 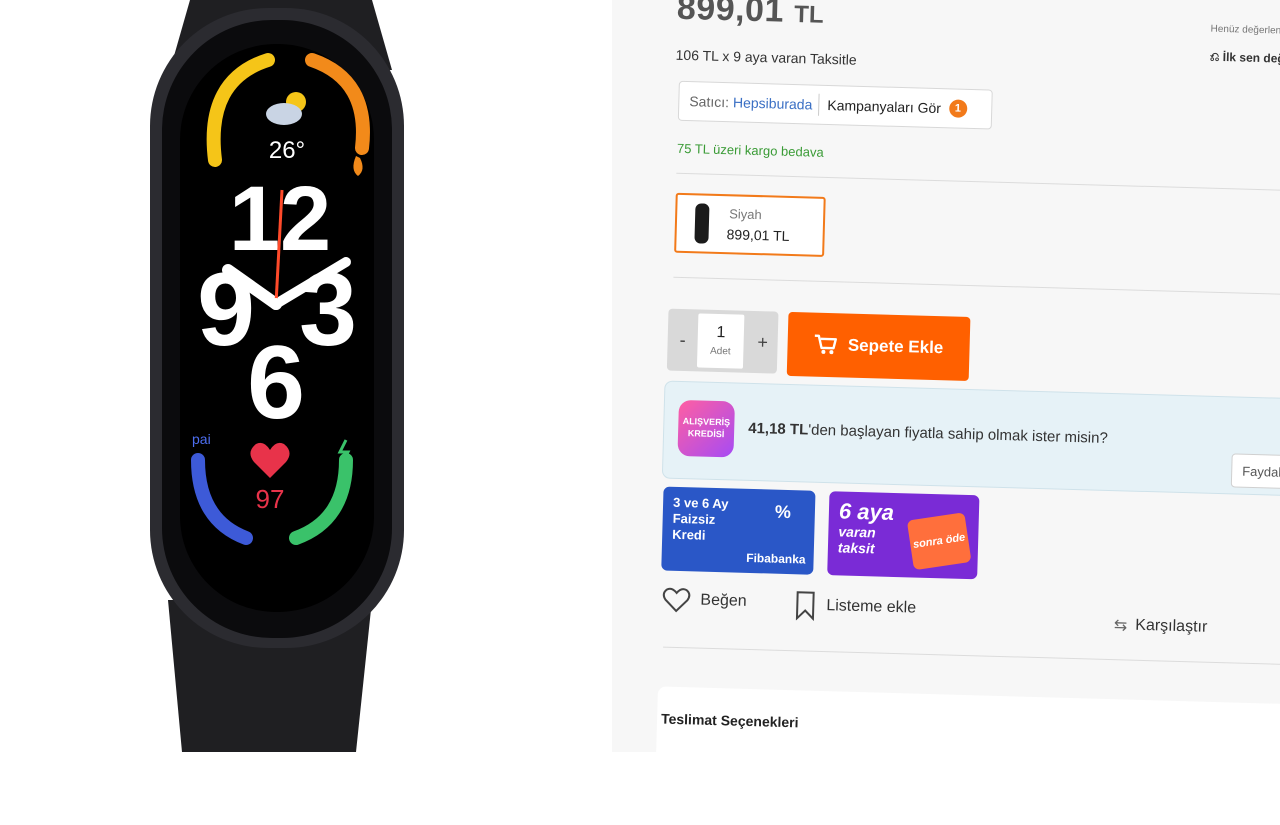 What do you see at coordinates (201, 439) in the screenshot?
I see `pai-label: pai` at bounding box center [201, 439].